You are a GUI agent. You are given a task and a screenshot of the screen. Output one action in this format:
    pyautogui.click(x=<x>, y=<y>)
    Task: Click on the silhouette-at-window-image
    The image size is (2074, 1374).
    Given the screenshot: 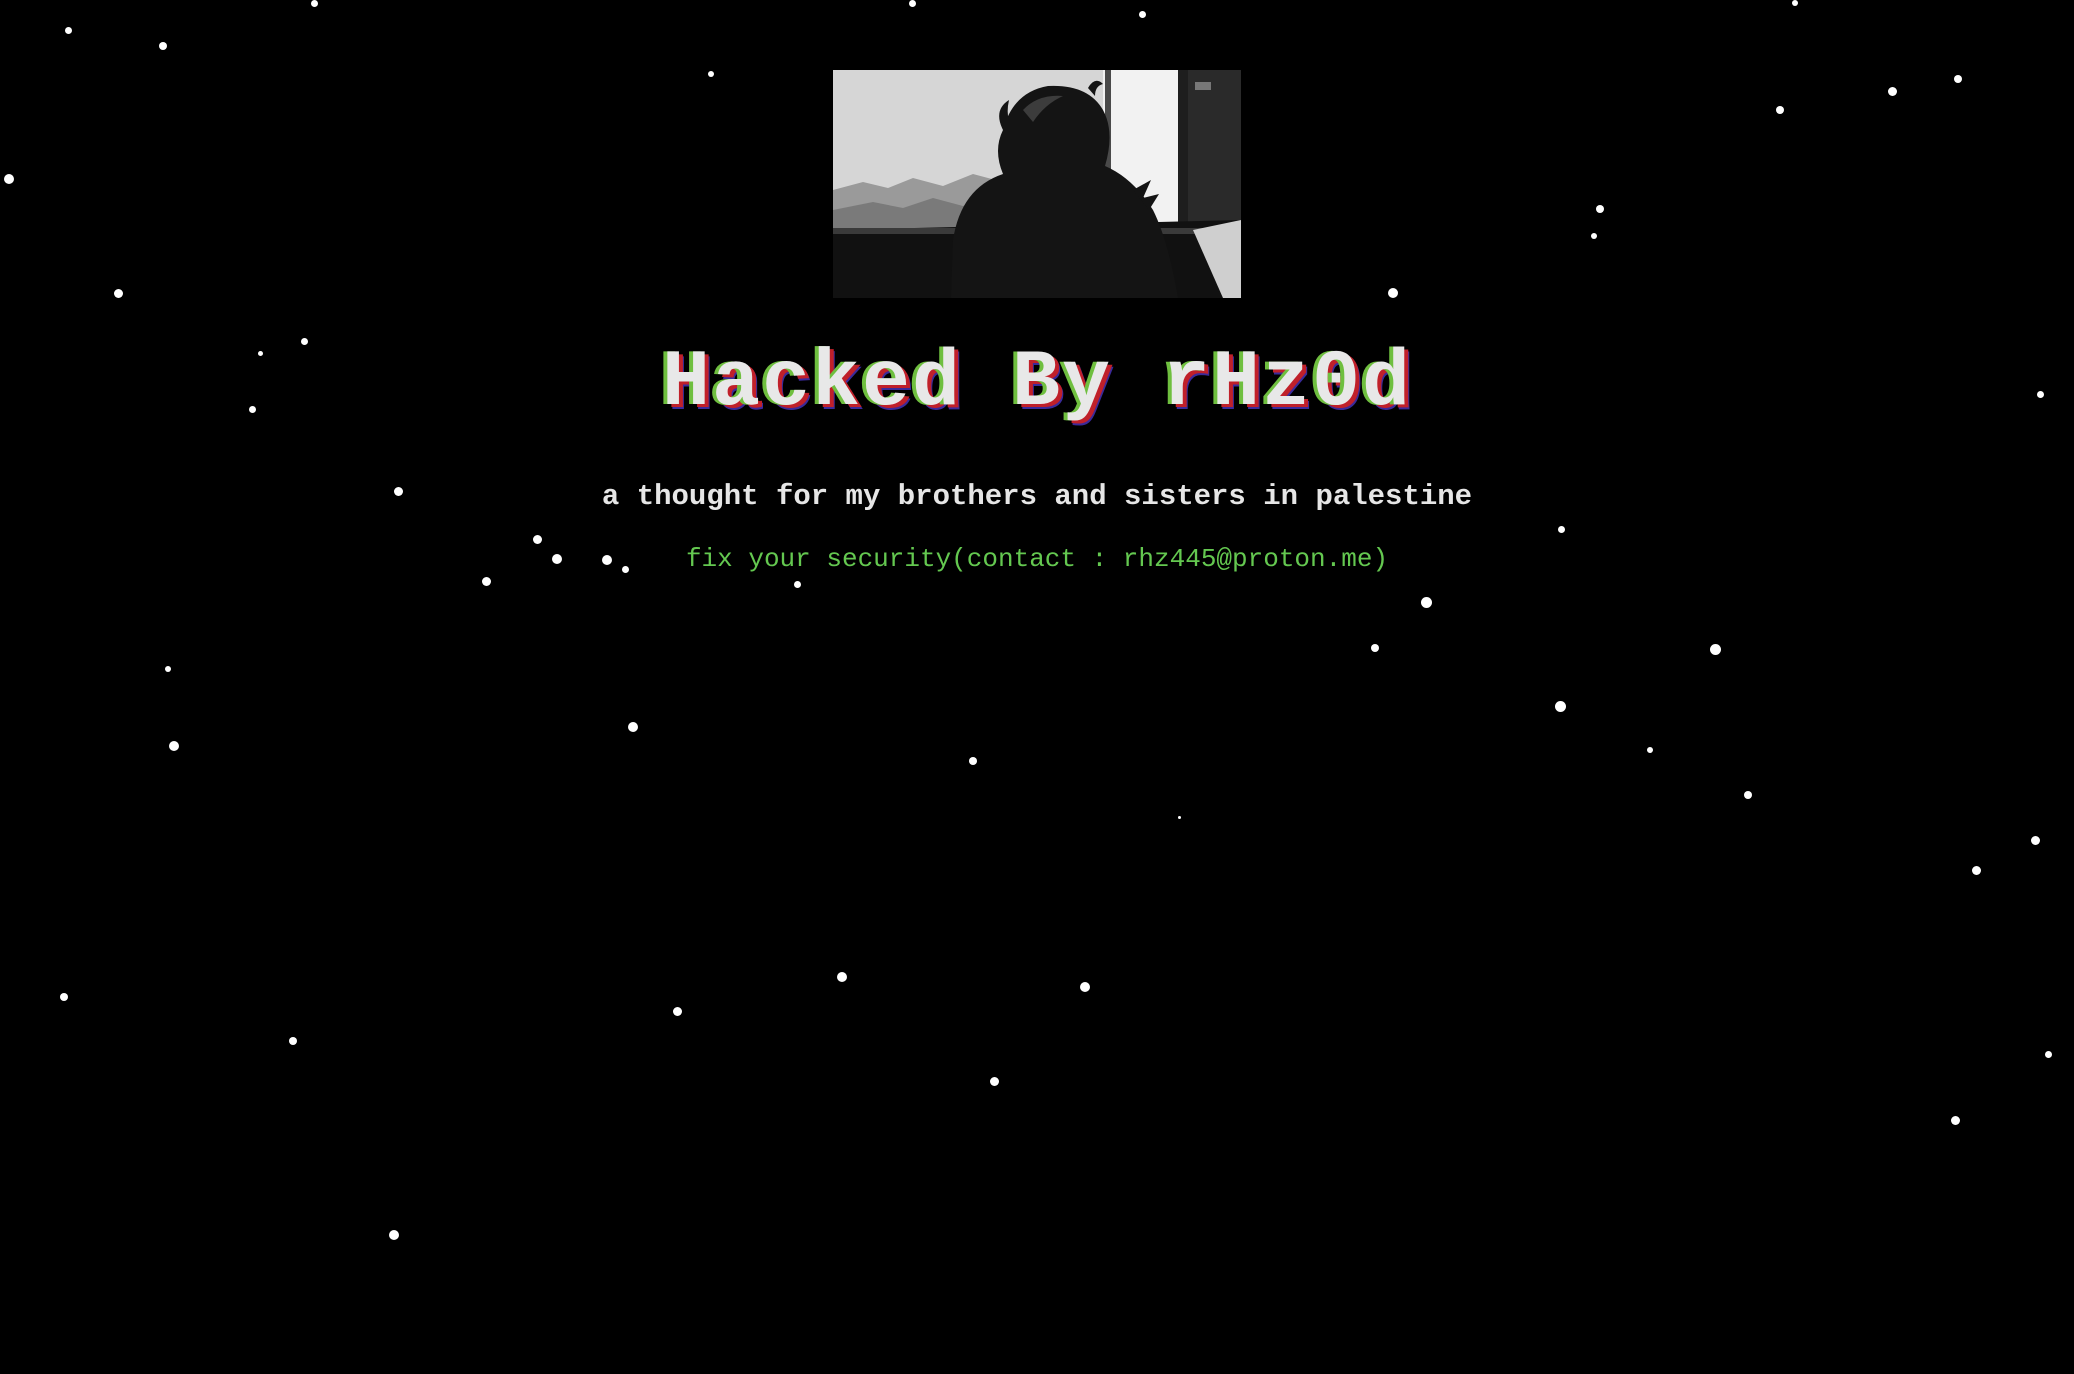 What is the action you would take?
    pyautogui.click(x=1037, y=184)
    